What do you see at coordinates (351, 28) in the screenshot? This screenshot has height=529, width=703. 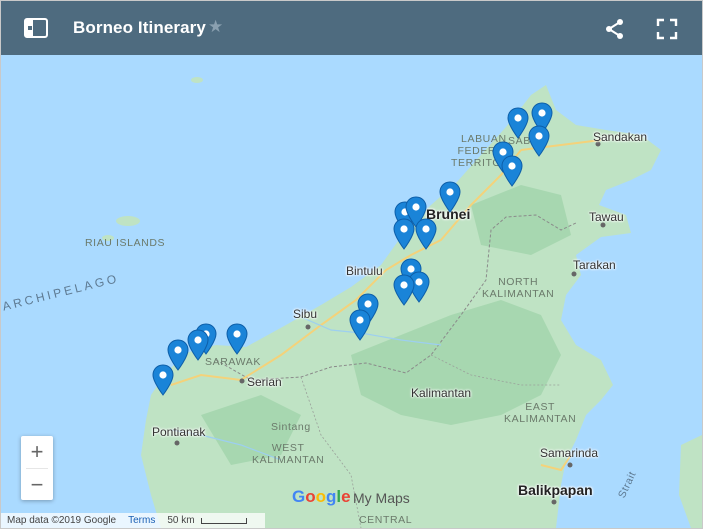 I see `header-bar: Borneo Itinerary ★` at bounding box center [351, 28].